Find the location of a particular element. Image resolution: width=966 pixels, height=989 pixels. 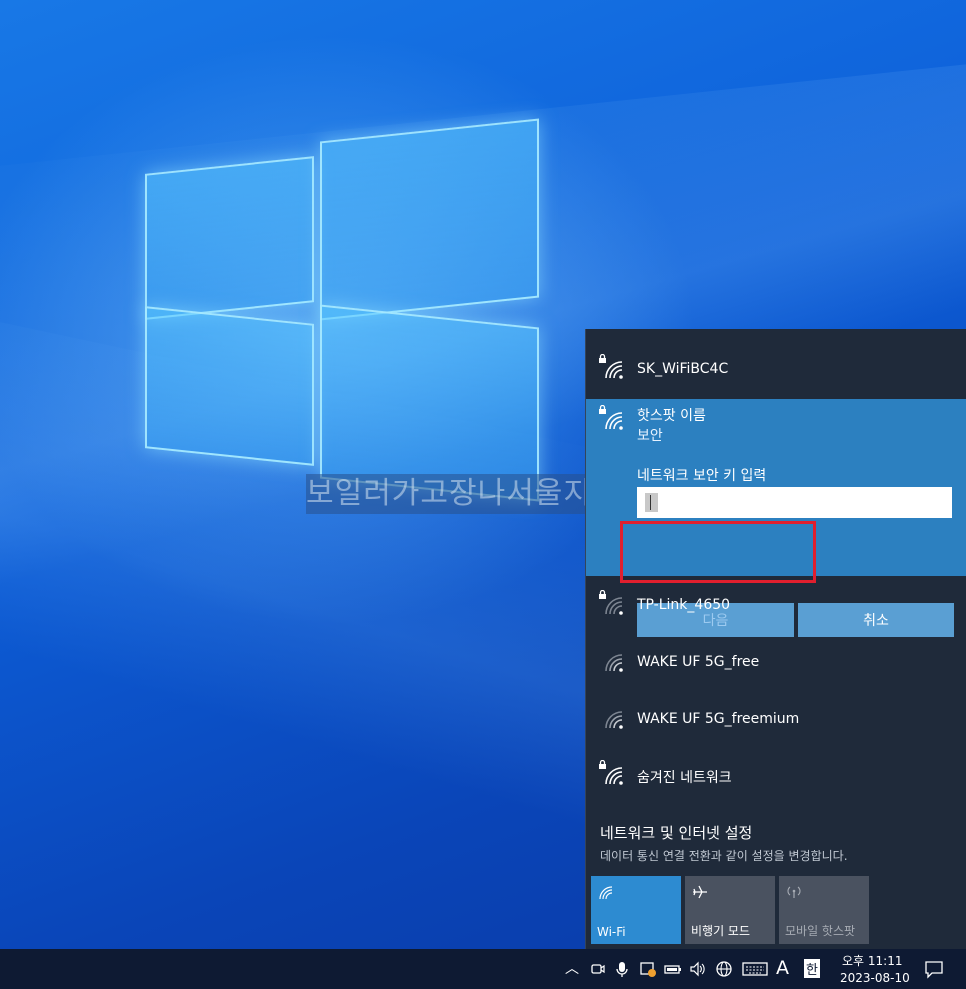

notification-icon is located at coordinates (934, 969).